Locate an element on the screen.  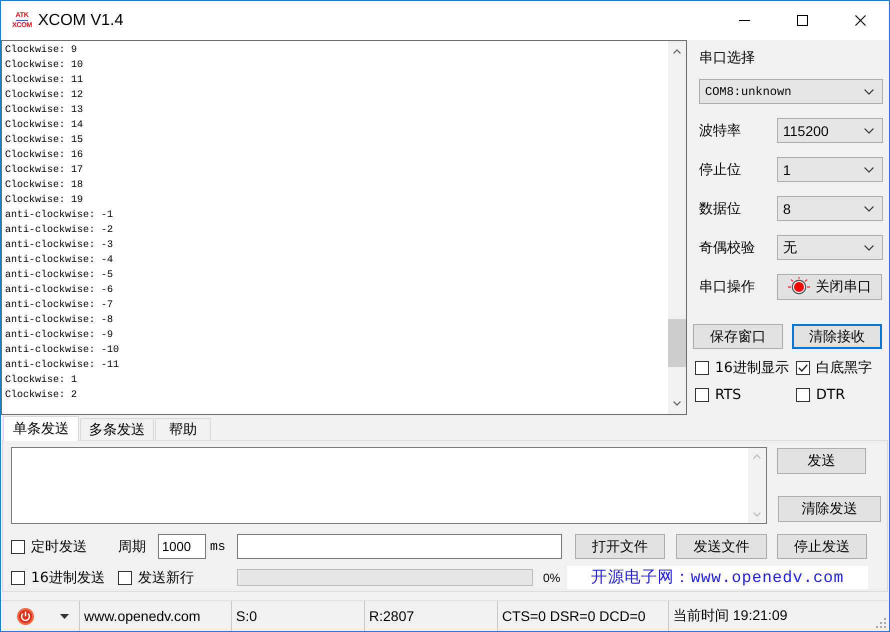
clear-send-button: 清除发送 is located at coordinates (829, 509).